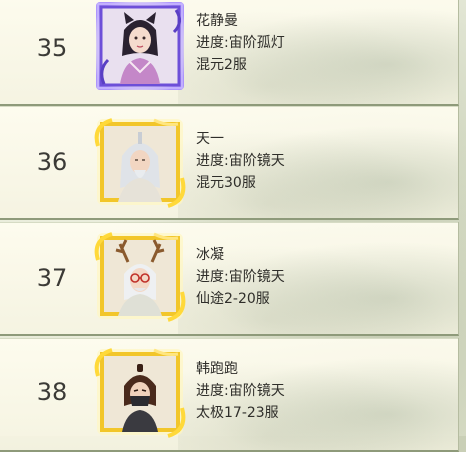  I want to click on woman-with-cat-ears-icon, so click(140, 46).